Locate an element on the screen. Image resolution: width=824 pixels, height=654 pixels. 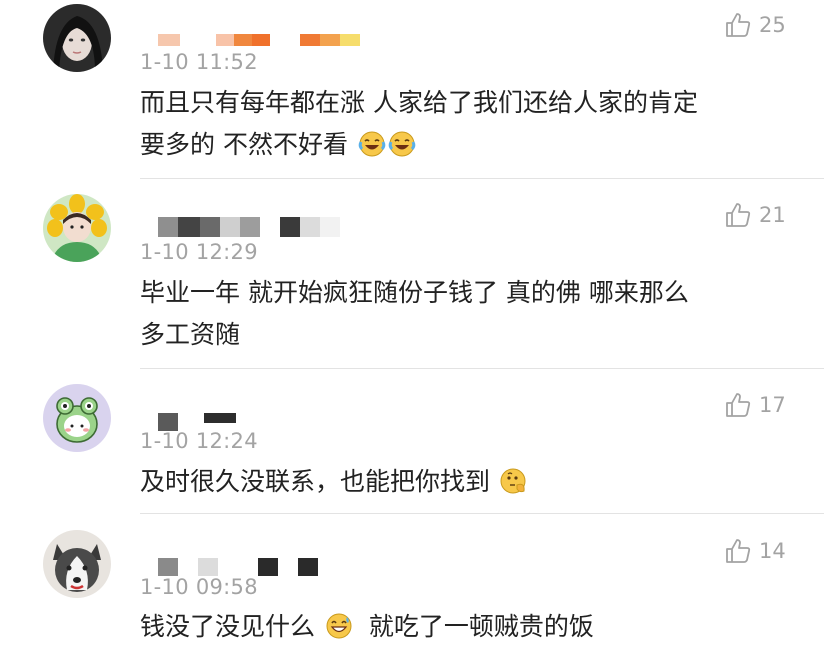
comment-text-line: 而且只有每年都在涨 人家给了我们还给人家的肯定 is located at coordinates (419, 102).